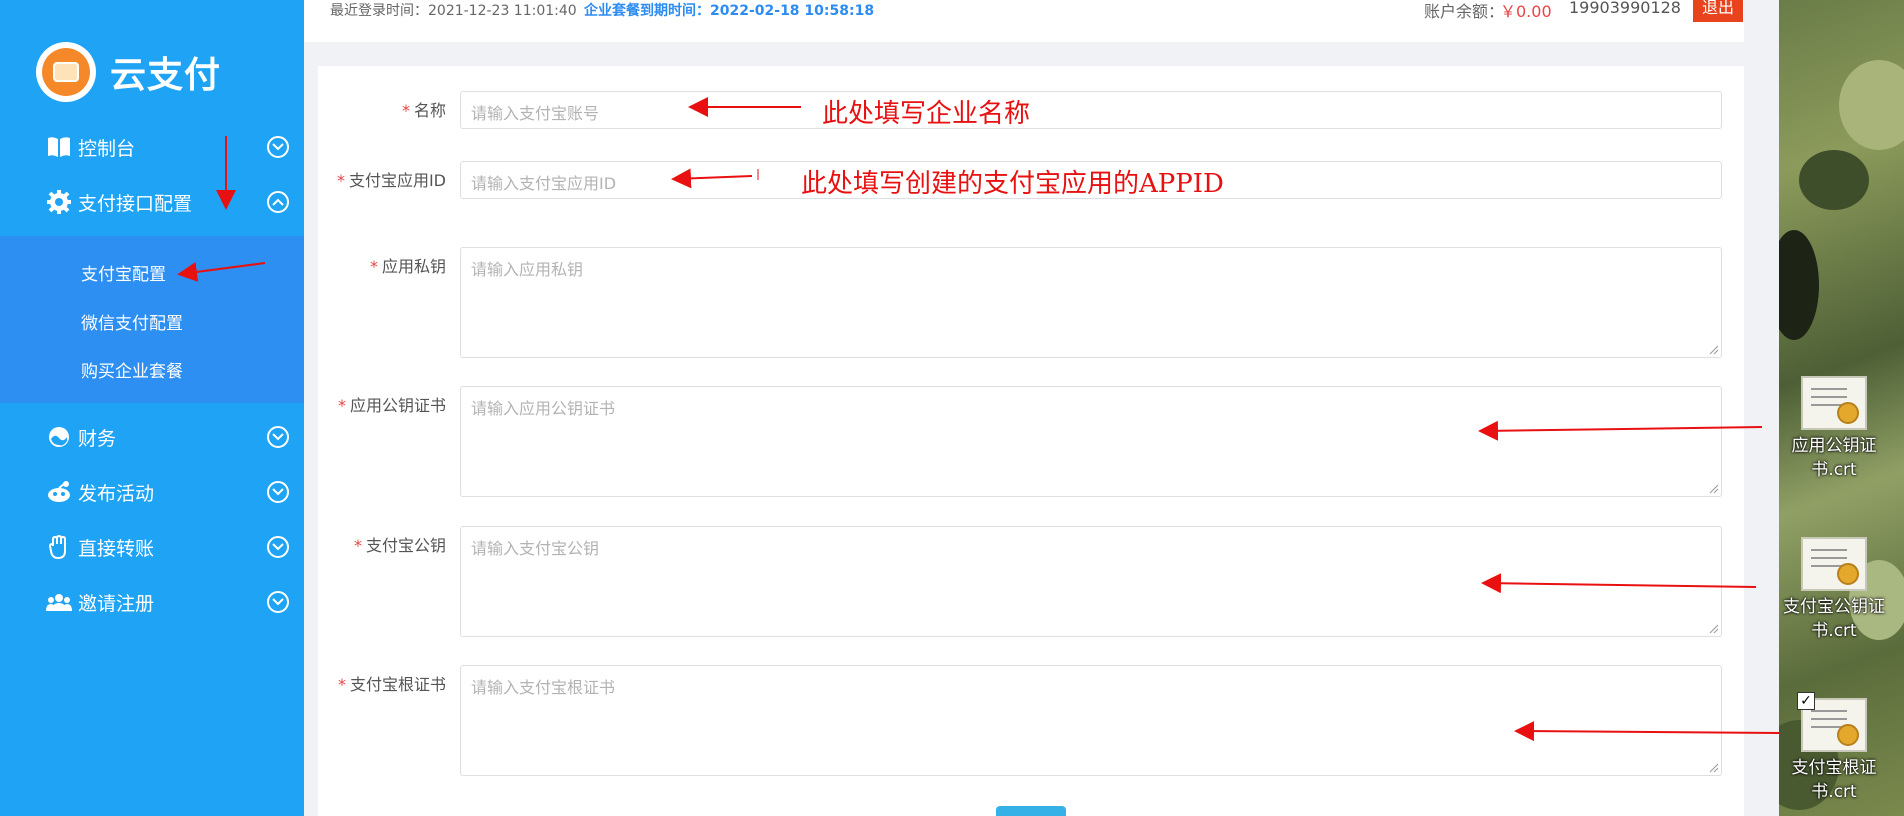  What do you see at coordinates (1526, 11) in the screenshot?
I see `balance-value: ￥0.00` at bounding box center [1526, 11].